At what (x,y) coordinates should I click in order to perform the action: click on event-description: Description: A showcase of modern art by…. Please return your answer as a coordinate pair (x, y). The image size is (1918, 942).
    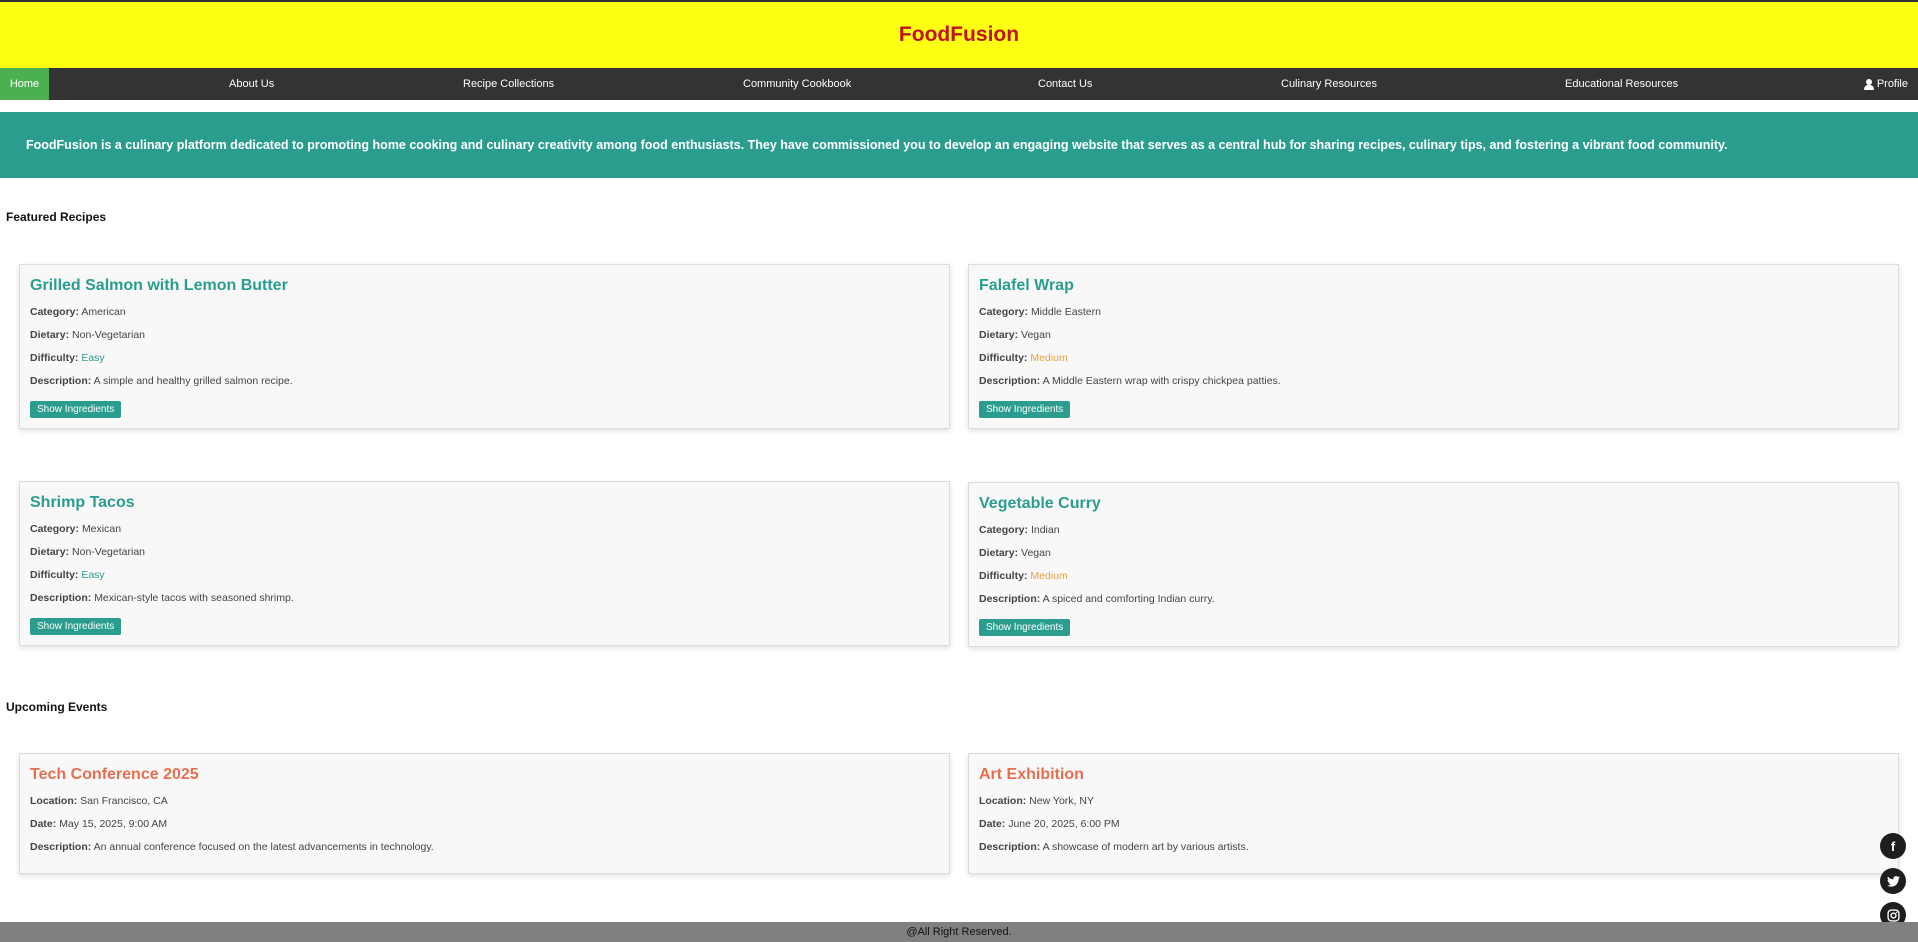
    Looking at the image, I should click on (1114, 847).